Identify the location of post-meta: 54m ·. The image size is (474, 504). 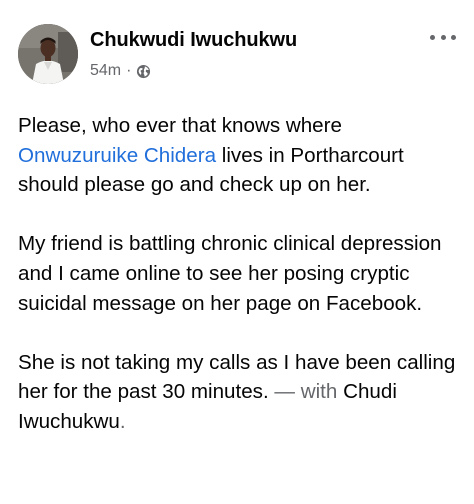
(120, 71).